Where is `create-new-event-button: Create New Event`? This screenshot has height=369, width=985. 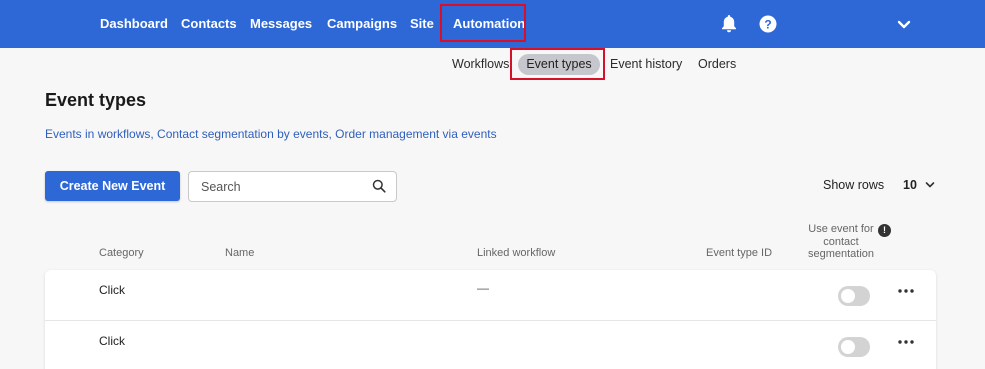 create-new-event-button: Create New Event is located at coordinates (112, 186).